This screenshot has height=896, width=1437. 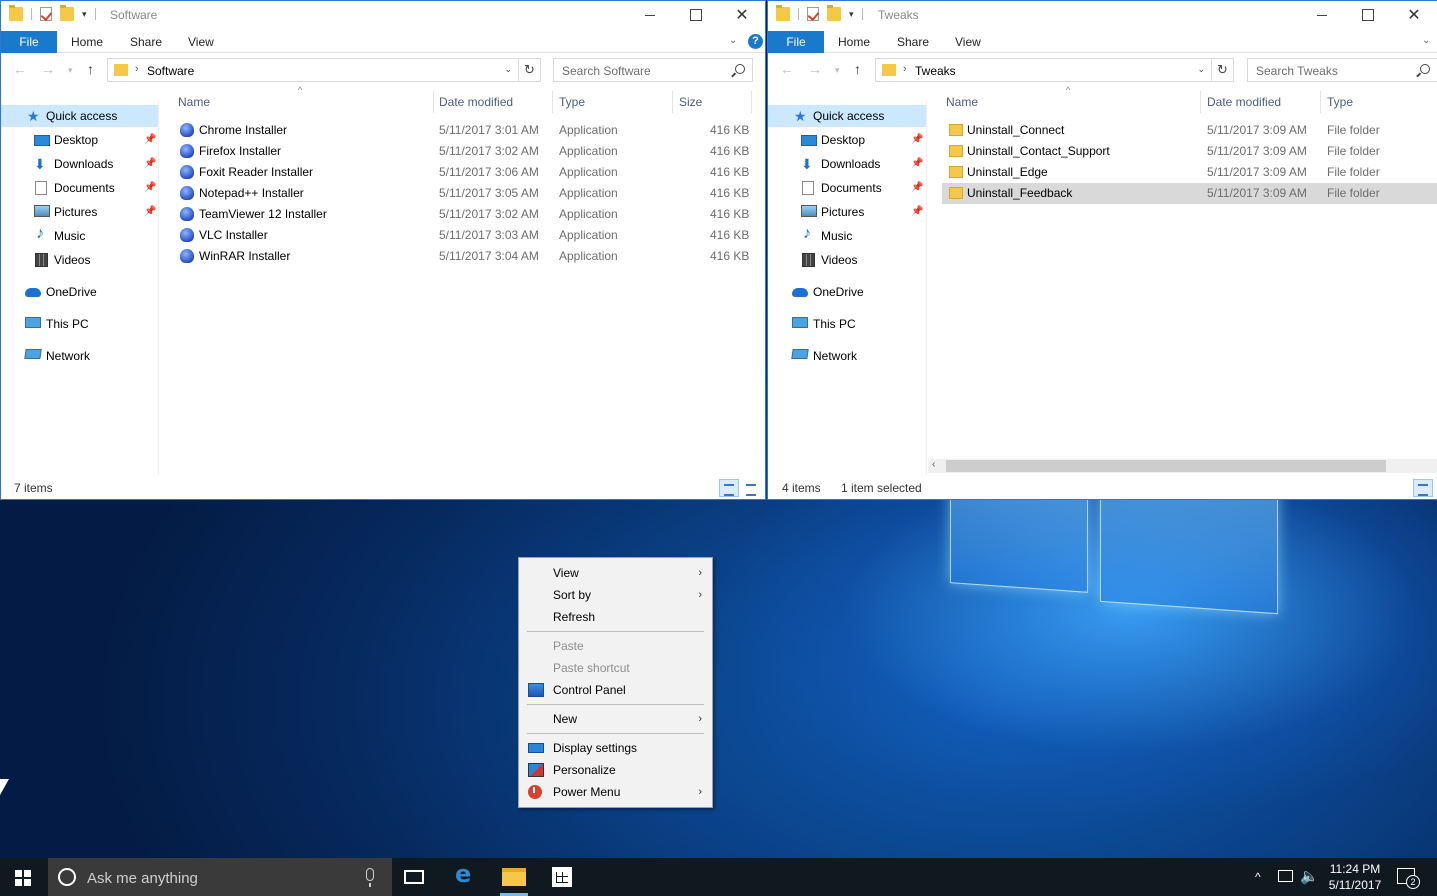 I want to click on menu-item-display-settings: Display settings, so click(x=615, y=748).